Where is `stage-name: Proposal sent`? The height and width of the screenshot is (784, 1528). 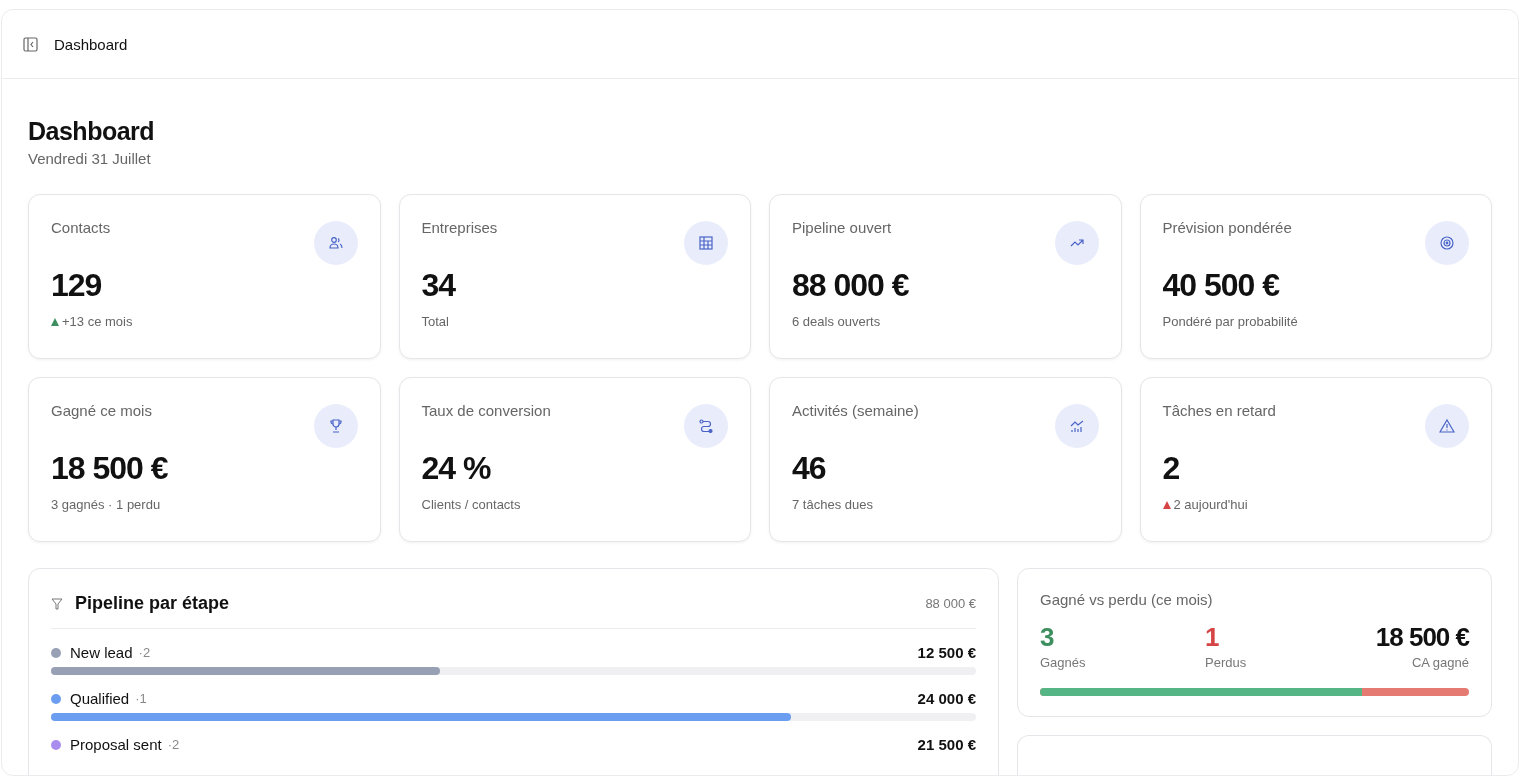 stage-name: Proposal sent is located at coordinates (116, 744).